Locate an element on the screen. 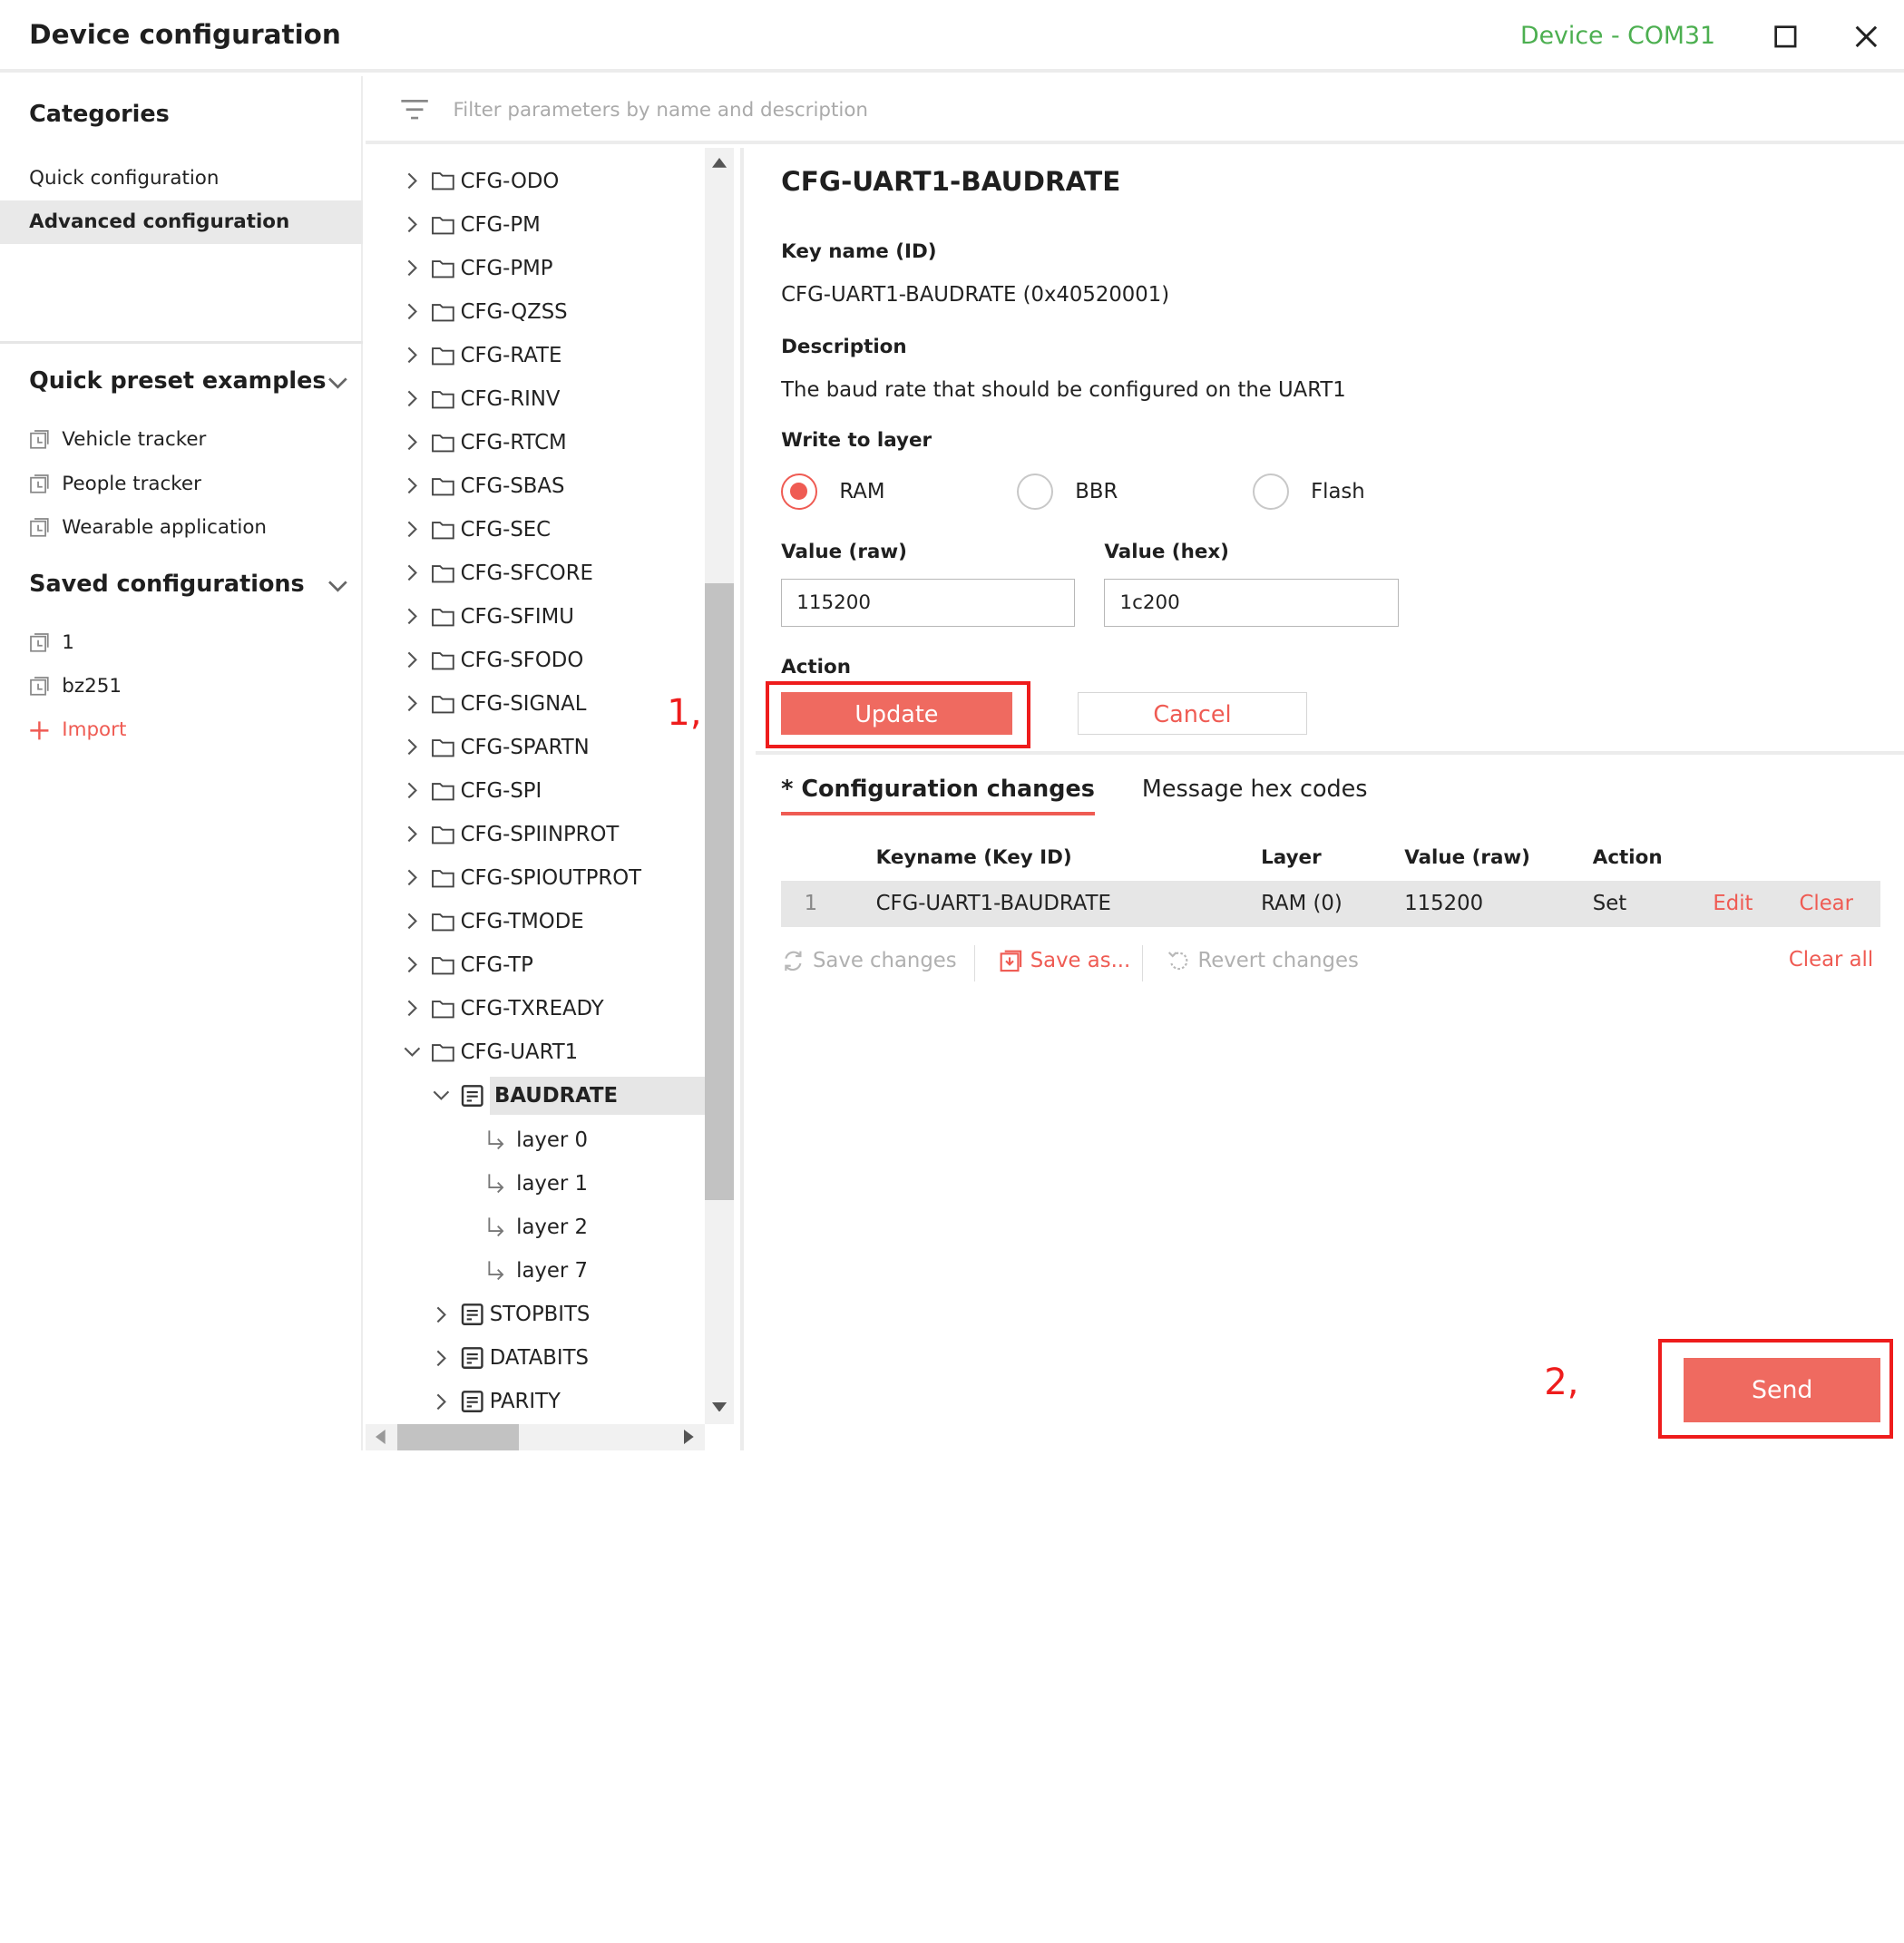 Image resolution: width=1904 pixels, height=1943 pixels. tree-group-item: CFG-TXREADY is located at coordinates (502, 1008).